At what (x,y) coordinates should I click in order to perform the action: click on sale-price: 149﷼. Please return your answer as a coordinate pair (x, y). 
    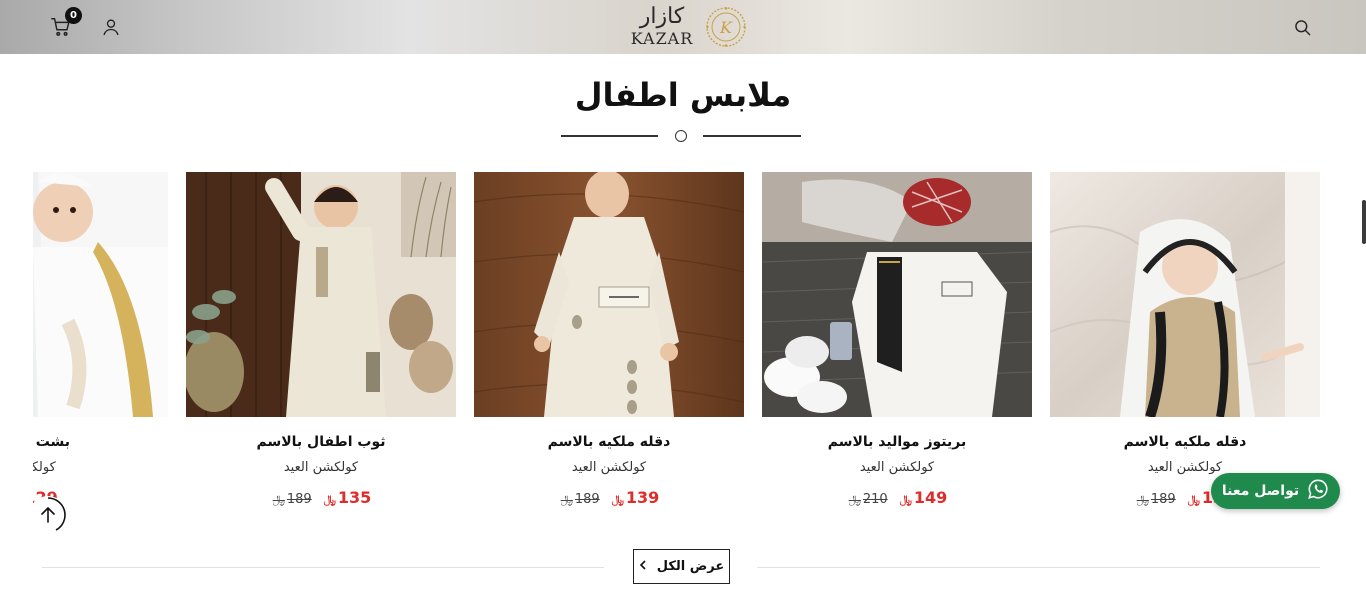
    Looking at the image, I should click on (923, 497).